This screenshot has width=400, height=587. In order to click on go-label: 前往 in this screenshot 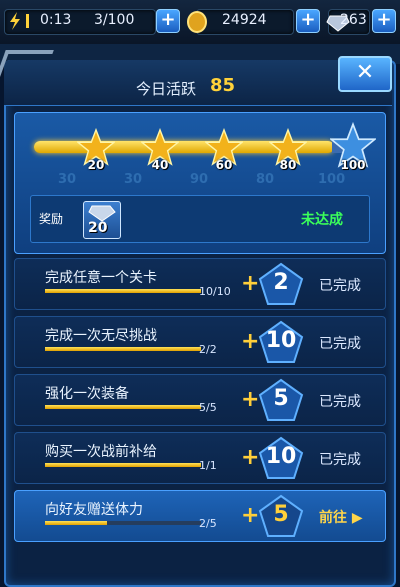, I will do `click(333, 518)`.